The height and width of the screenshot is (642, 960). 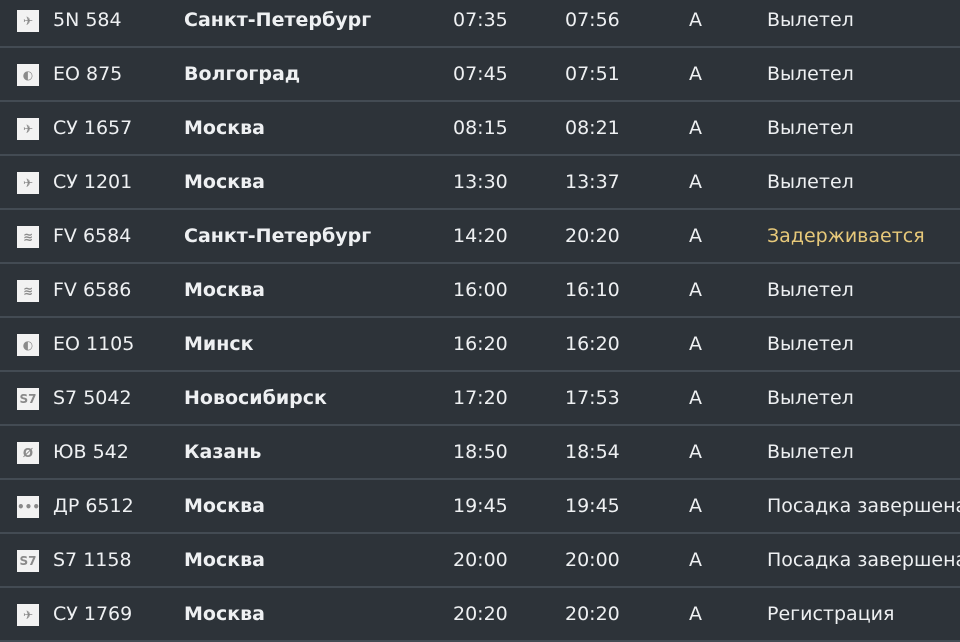 I want to click on flight-number: 5N 584, so click(x=87, y=20).